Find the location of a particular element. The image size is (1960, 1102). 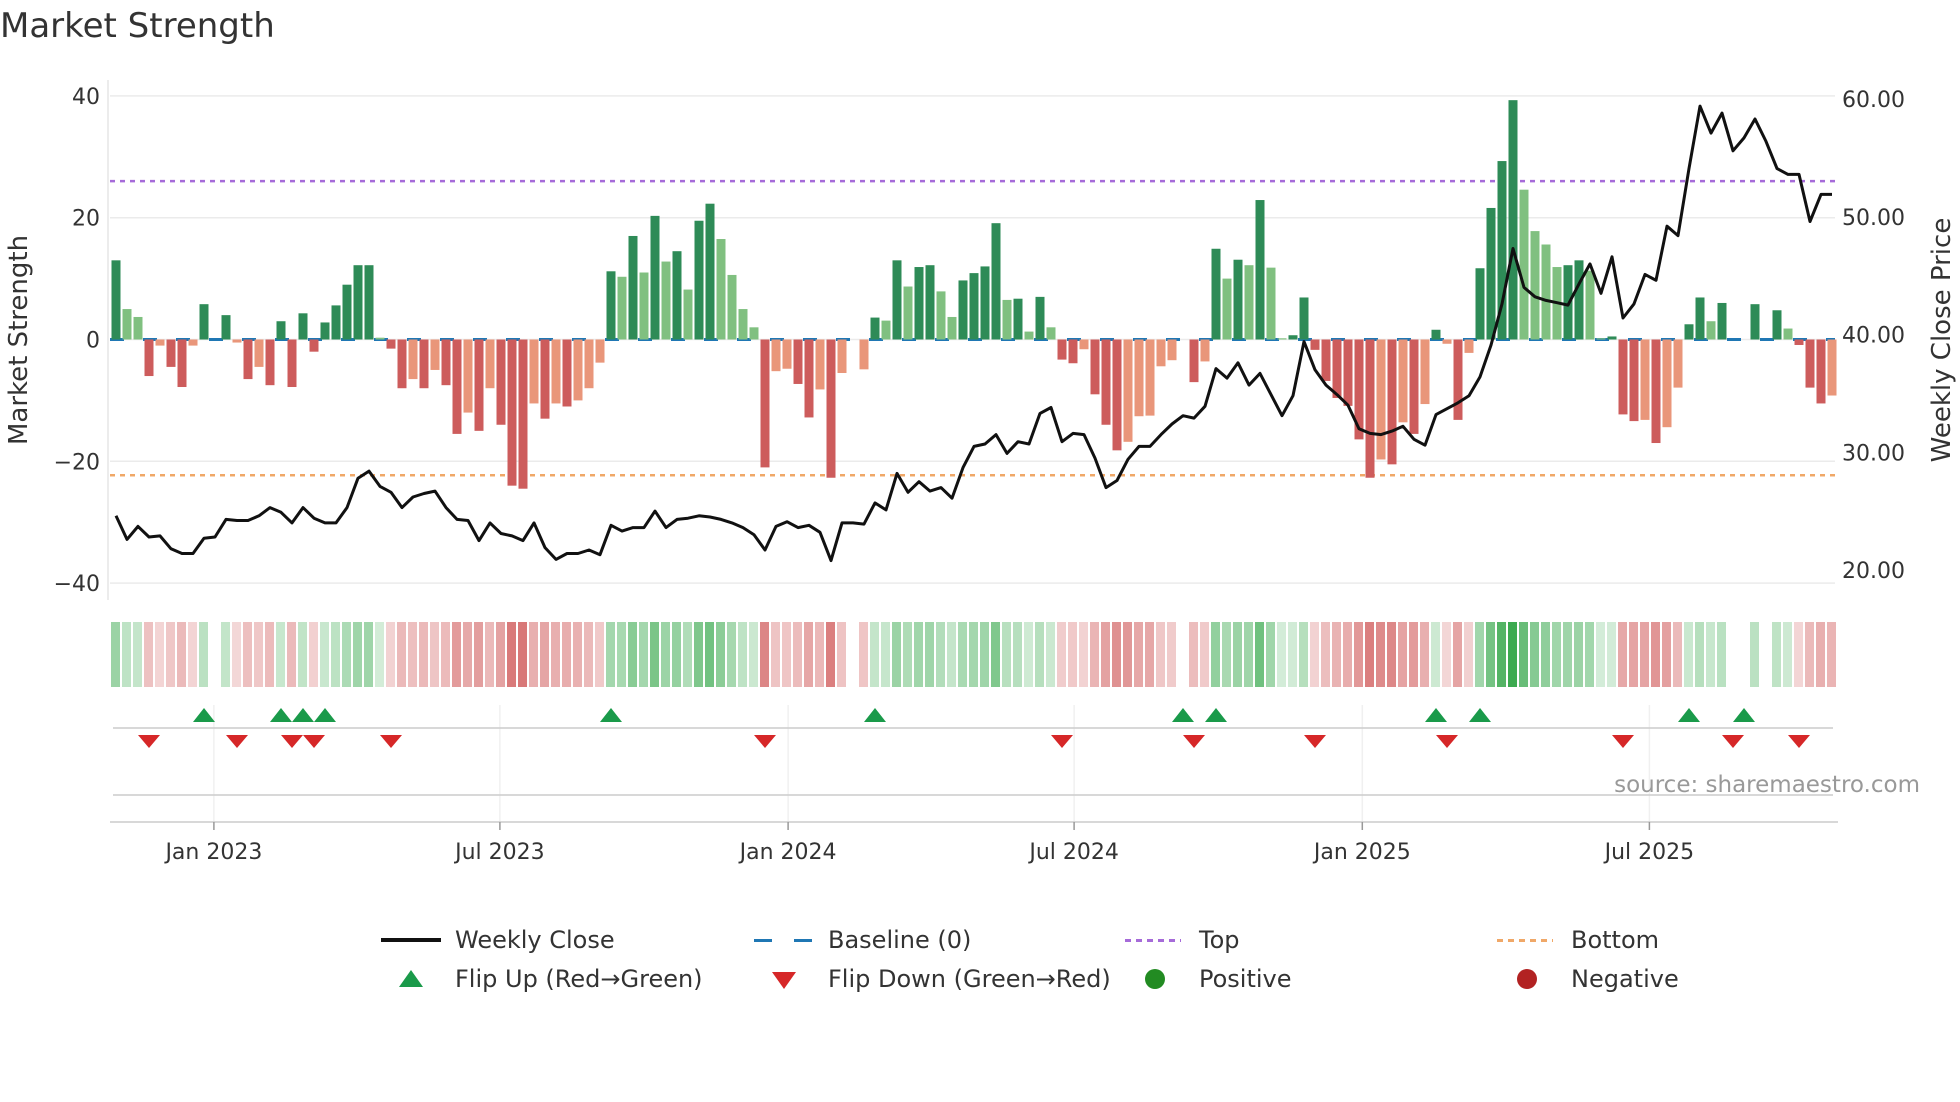

legend-top: Top is located at coordinates (1182, 940).